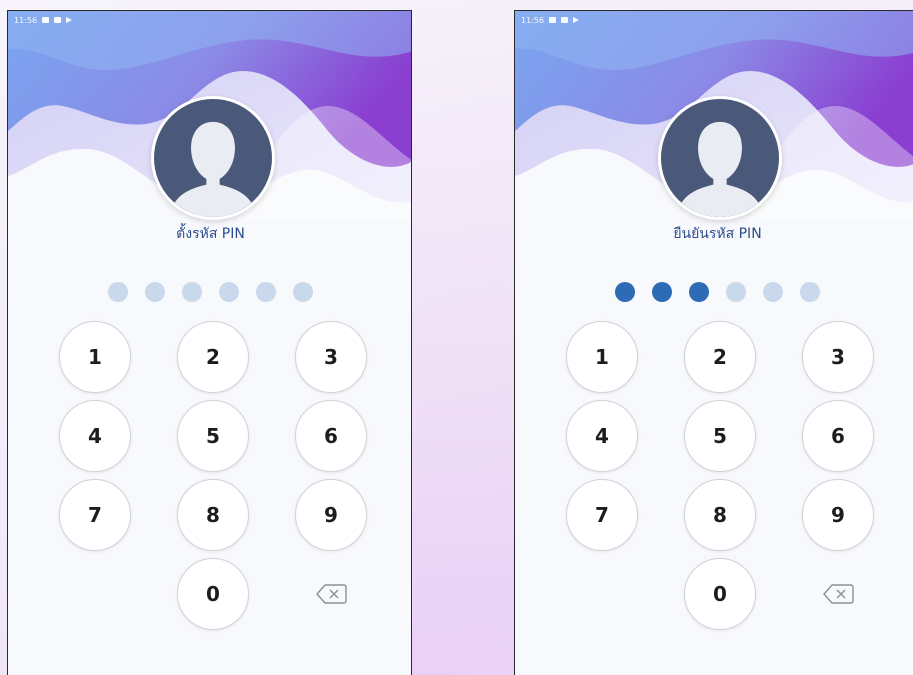  What do you see at coordinates (210, 234) in the screenshot?
I see `page-title: ตั้งรหัส PIN` at bounding box center [210, 234].